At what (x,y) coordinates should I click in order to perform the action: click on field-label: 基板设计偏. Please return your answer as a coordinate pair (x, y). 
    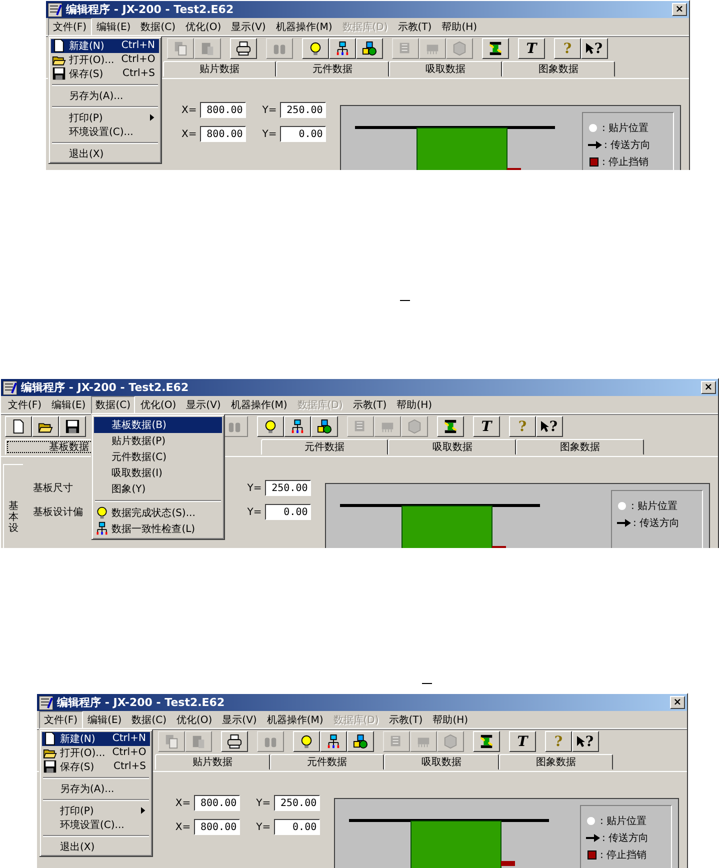
    Looking at the image, I should click on (58, 512).